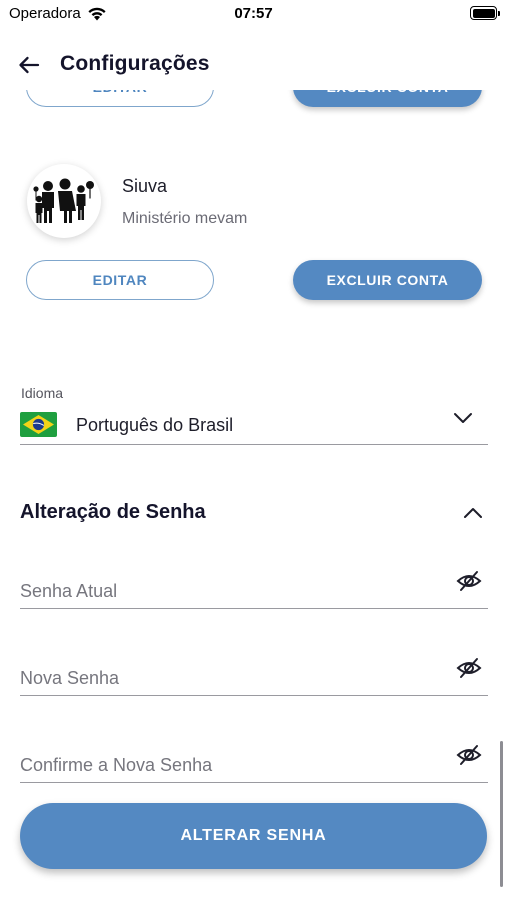 The width and height of the screenshot is (507, 900). I want to click on profile-name: Siuva, so click(145, 186).